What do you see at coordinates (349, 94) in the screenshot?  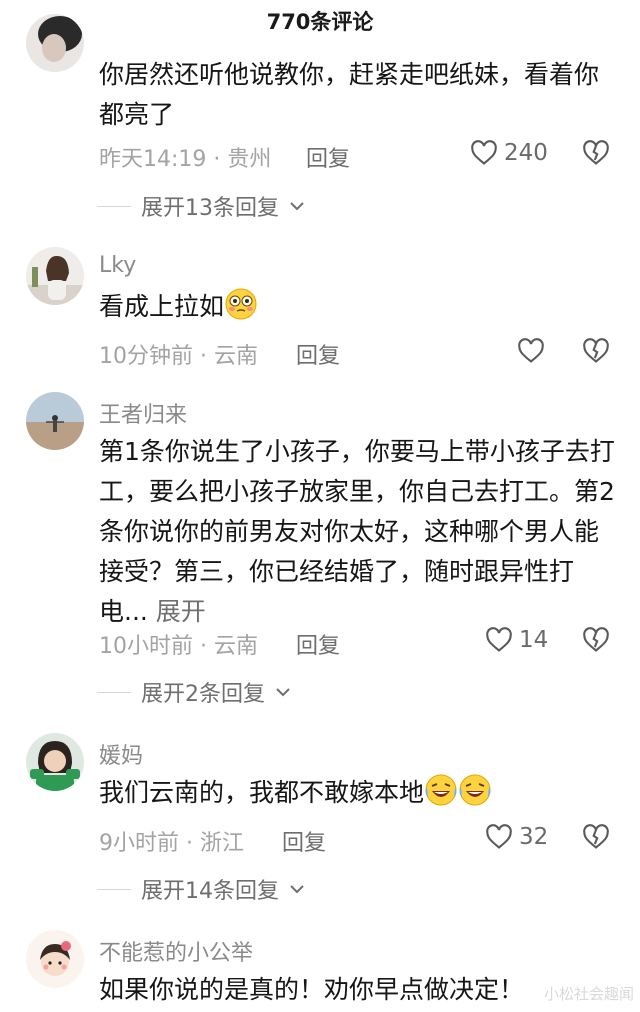 I see `comment-text: 你居然还听他说教你，赶紧走吧纸妹，看着你都亮了` at bounding box center [349, 94].